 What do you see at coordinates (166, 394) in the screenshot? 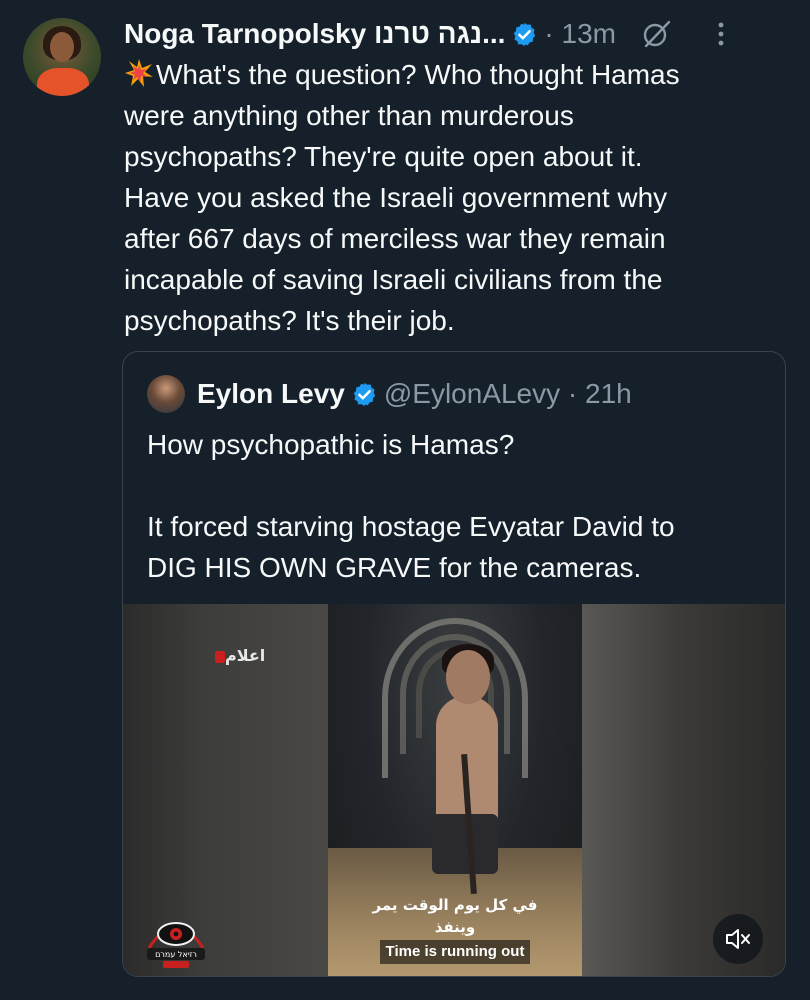
I see `quoted-author-avatar` at bounding box center [166, 394].